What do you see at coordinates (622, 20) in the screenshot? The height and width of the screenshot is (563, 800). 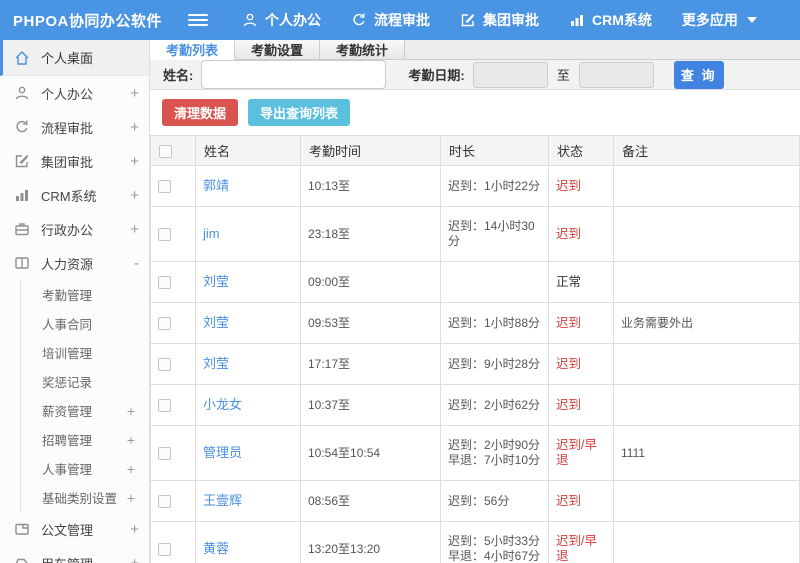 I see `nav-label: CRM系统` at bounding box center [622, 20].